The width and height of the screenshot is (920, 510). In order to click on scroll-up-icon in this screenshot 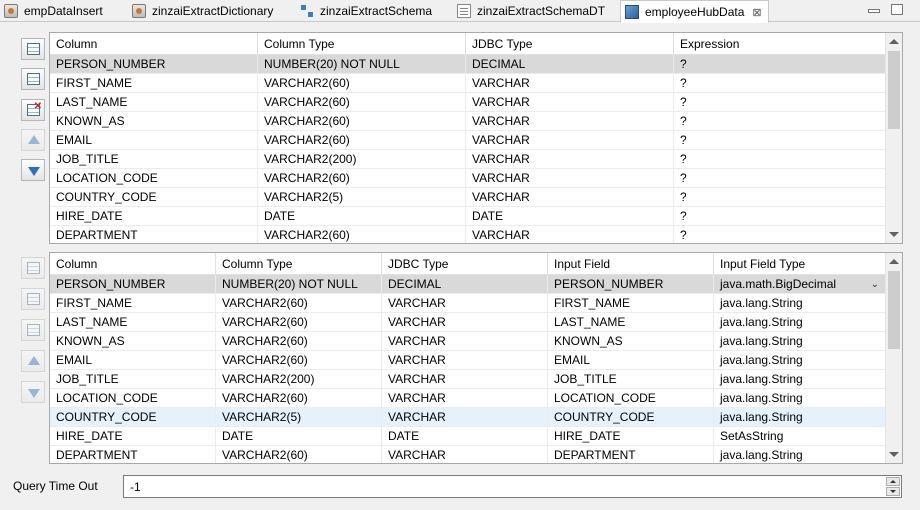, I will do `click(894, 41)`.